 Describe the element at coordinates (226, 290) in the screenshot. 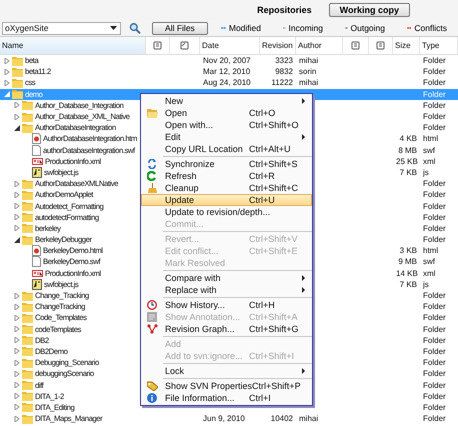

I see `menu-item: Replace with` at that location.